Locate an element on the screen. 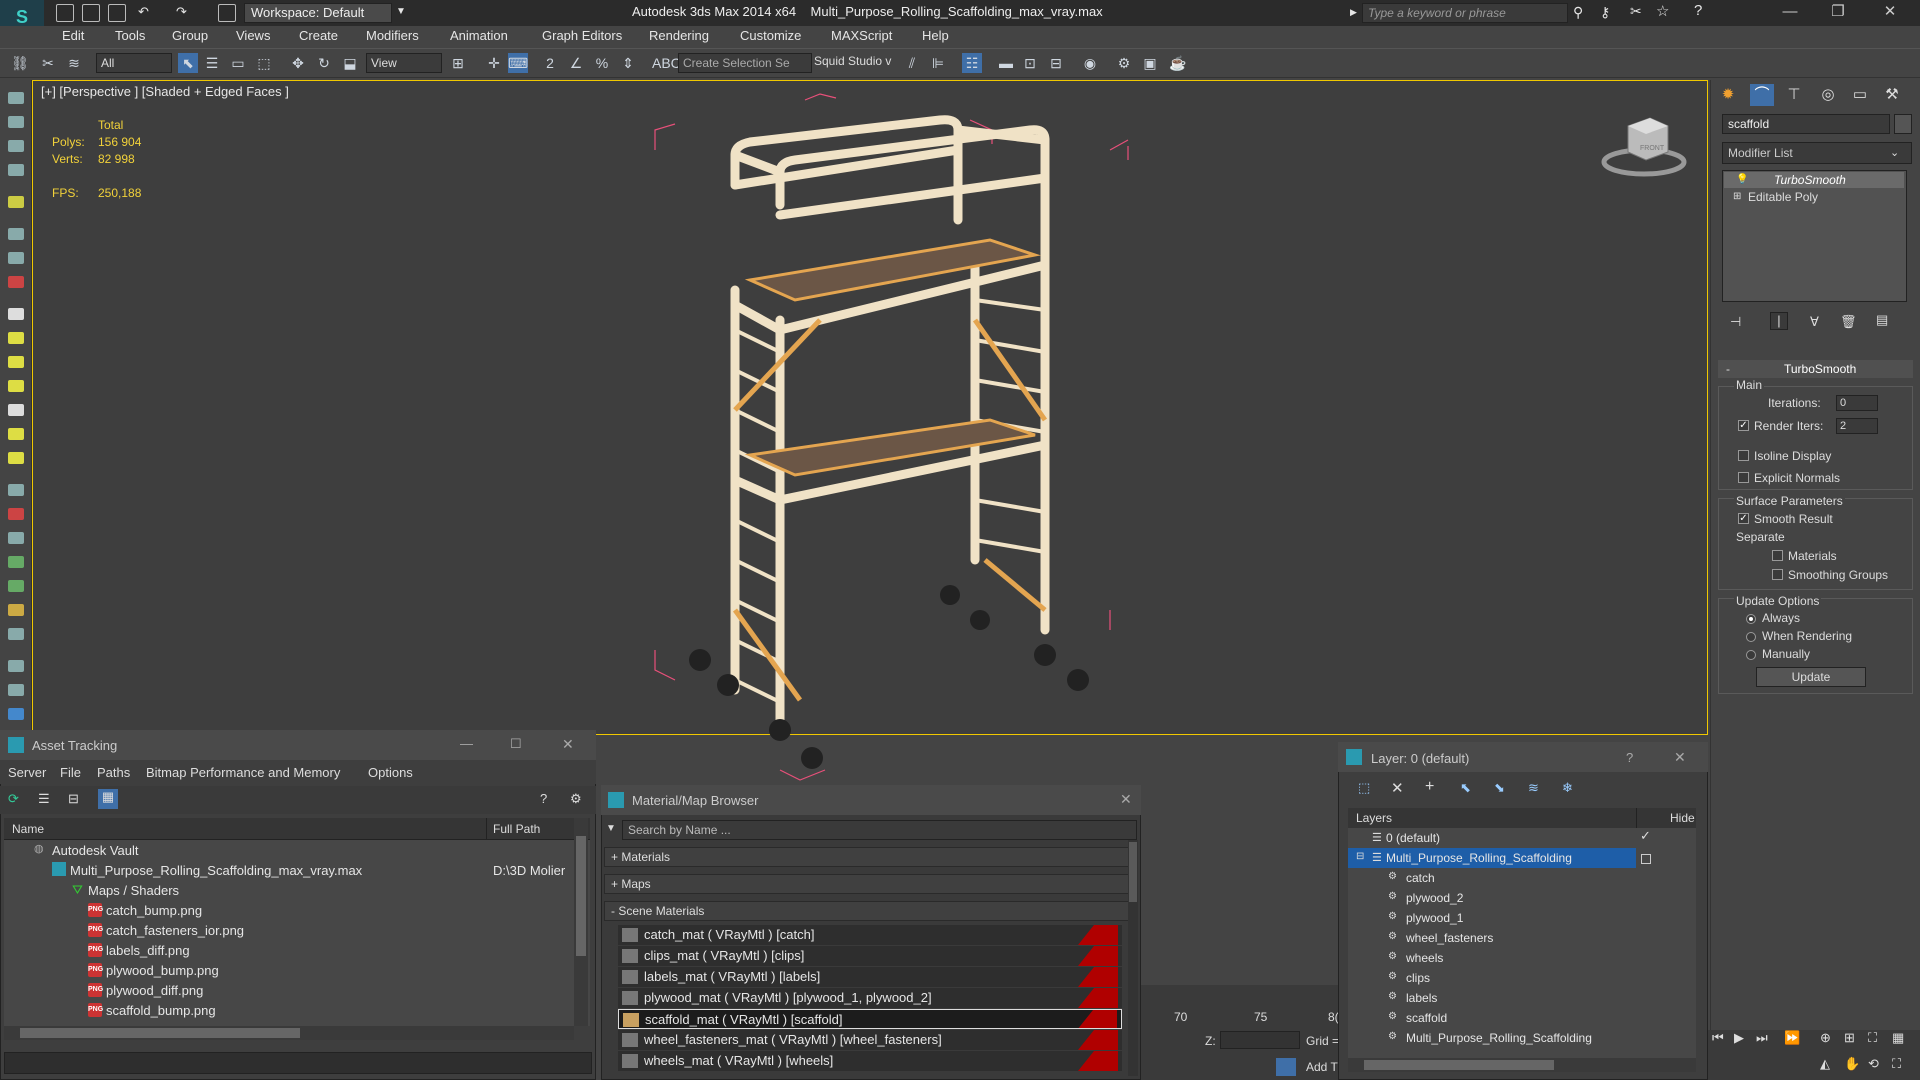 The image size is (1920, 1080). isoline-checkbox is located at coordinates (1743, 455).